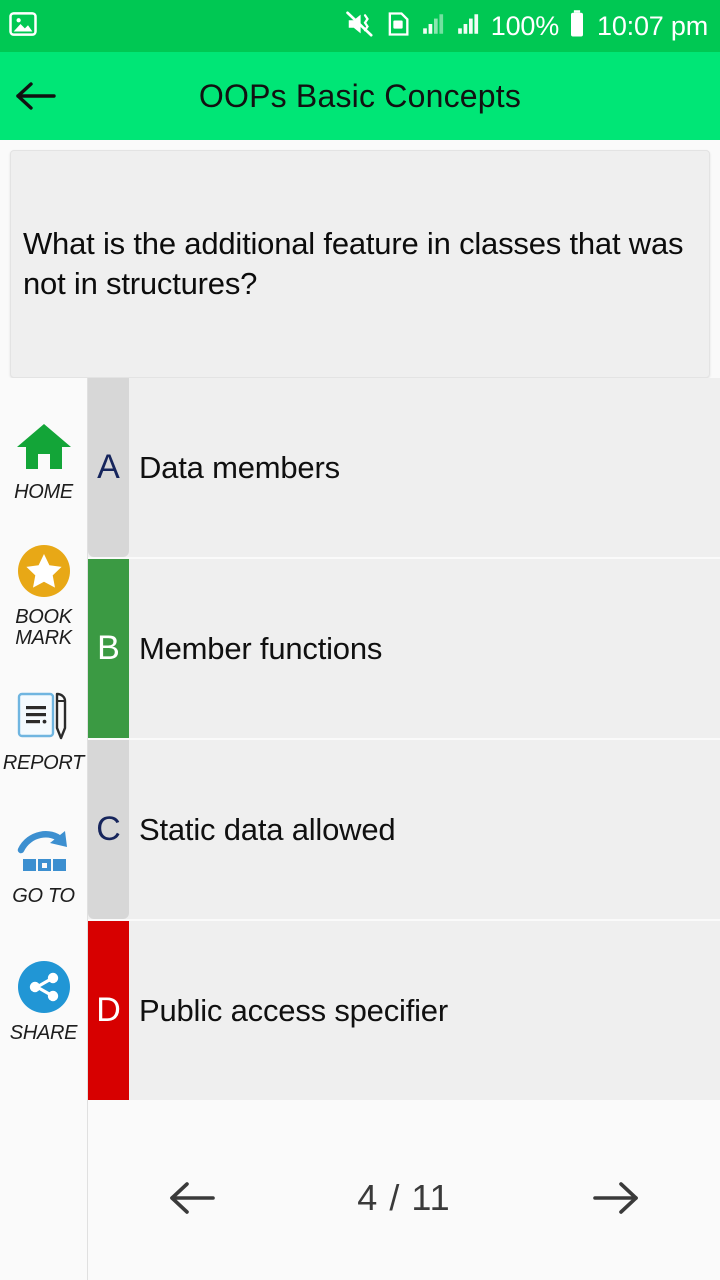 This screenshot has width=720, height=1280. I want to click on option-row-a: A Data members, so click(404, 468).